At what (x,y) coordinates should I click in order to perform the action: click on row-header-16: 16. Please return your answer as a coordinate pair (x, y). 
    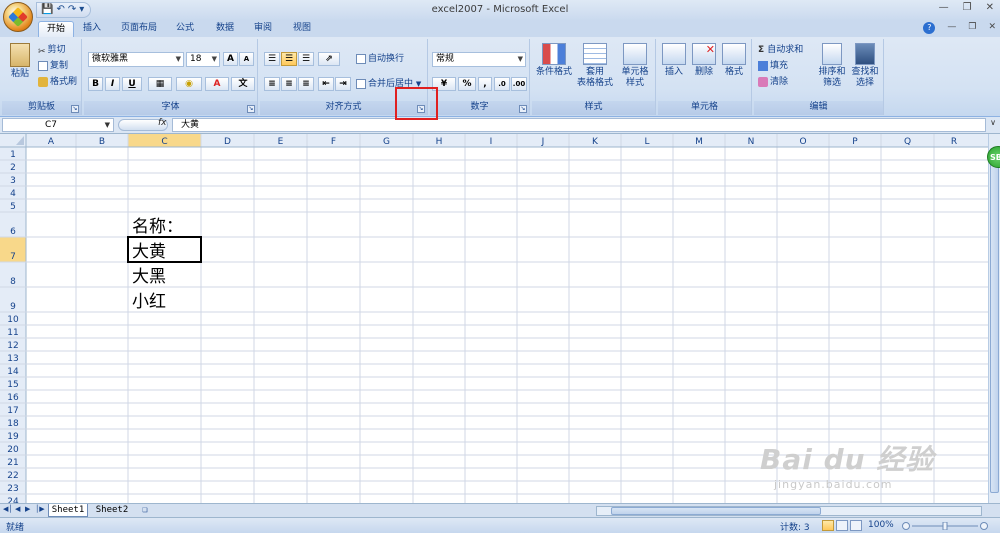
    Looking at the image, I should click on (13, 398).